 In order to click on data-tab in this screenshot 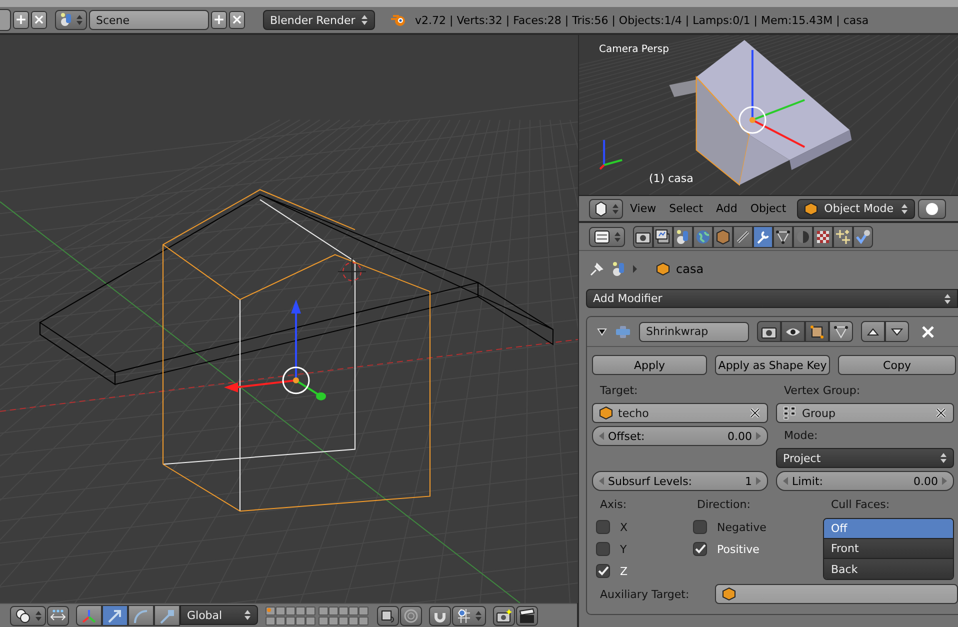, I will do `click(783, 237)`.